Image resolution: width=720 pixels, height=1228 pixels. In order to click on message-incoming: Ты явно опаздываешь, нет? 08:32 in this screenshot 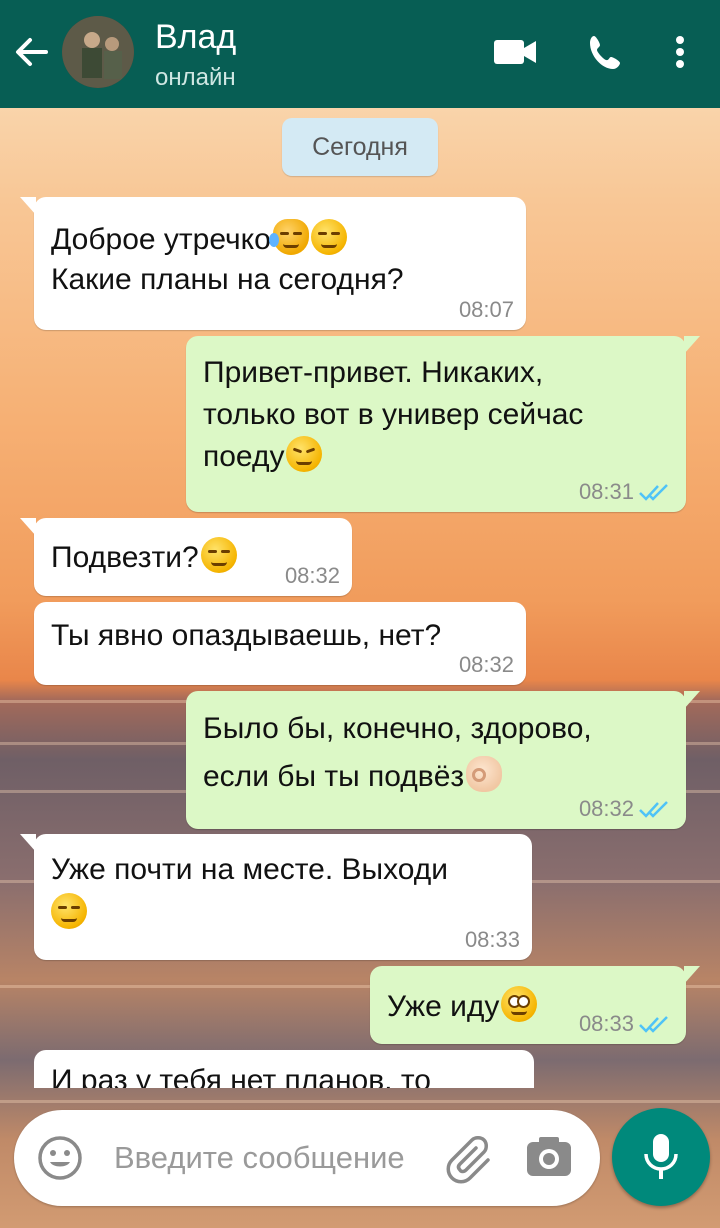, I will do `click(280, 643)`.